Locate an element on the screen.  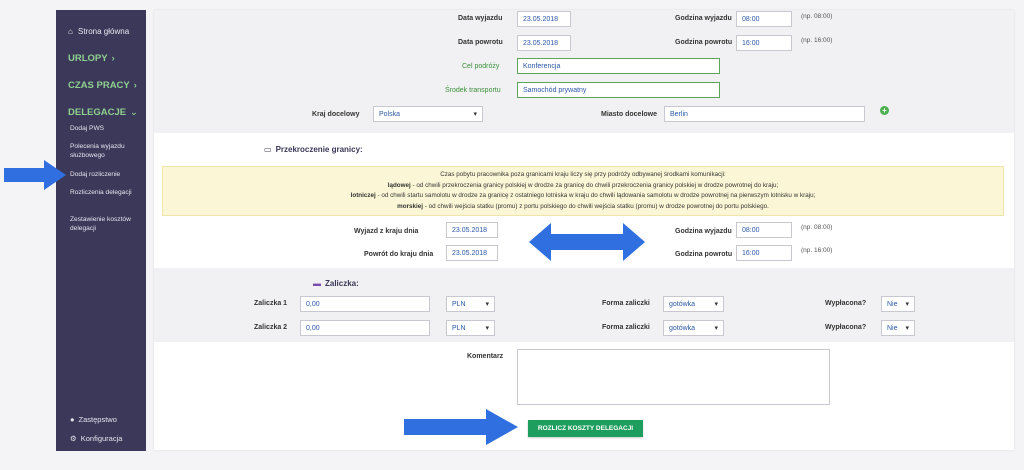
godzina-wyjazdu-hint: (np. 08:00) is located at coordinates (817, 16).